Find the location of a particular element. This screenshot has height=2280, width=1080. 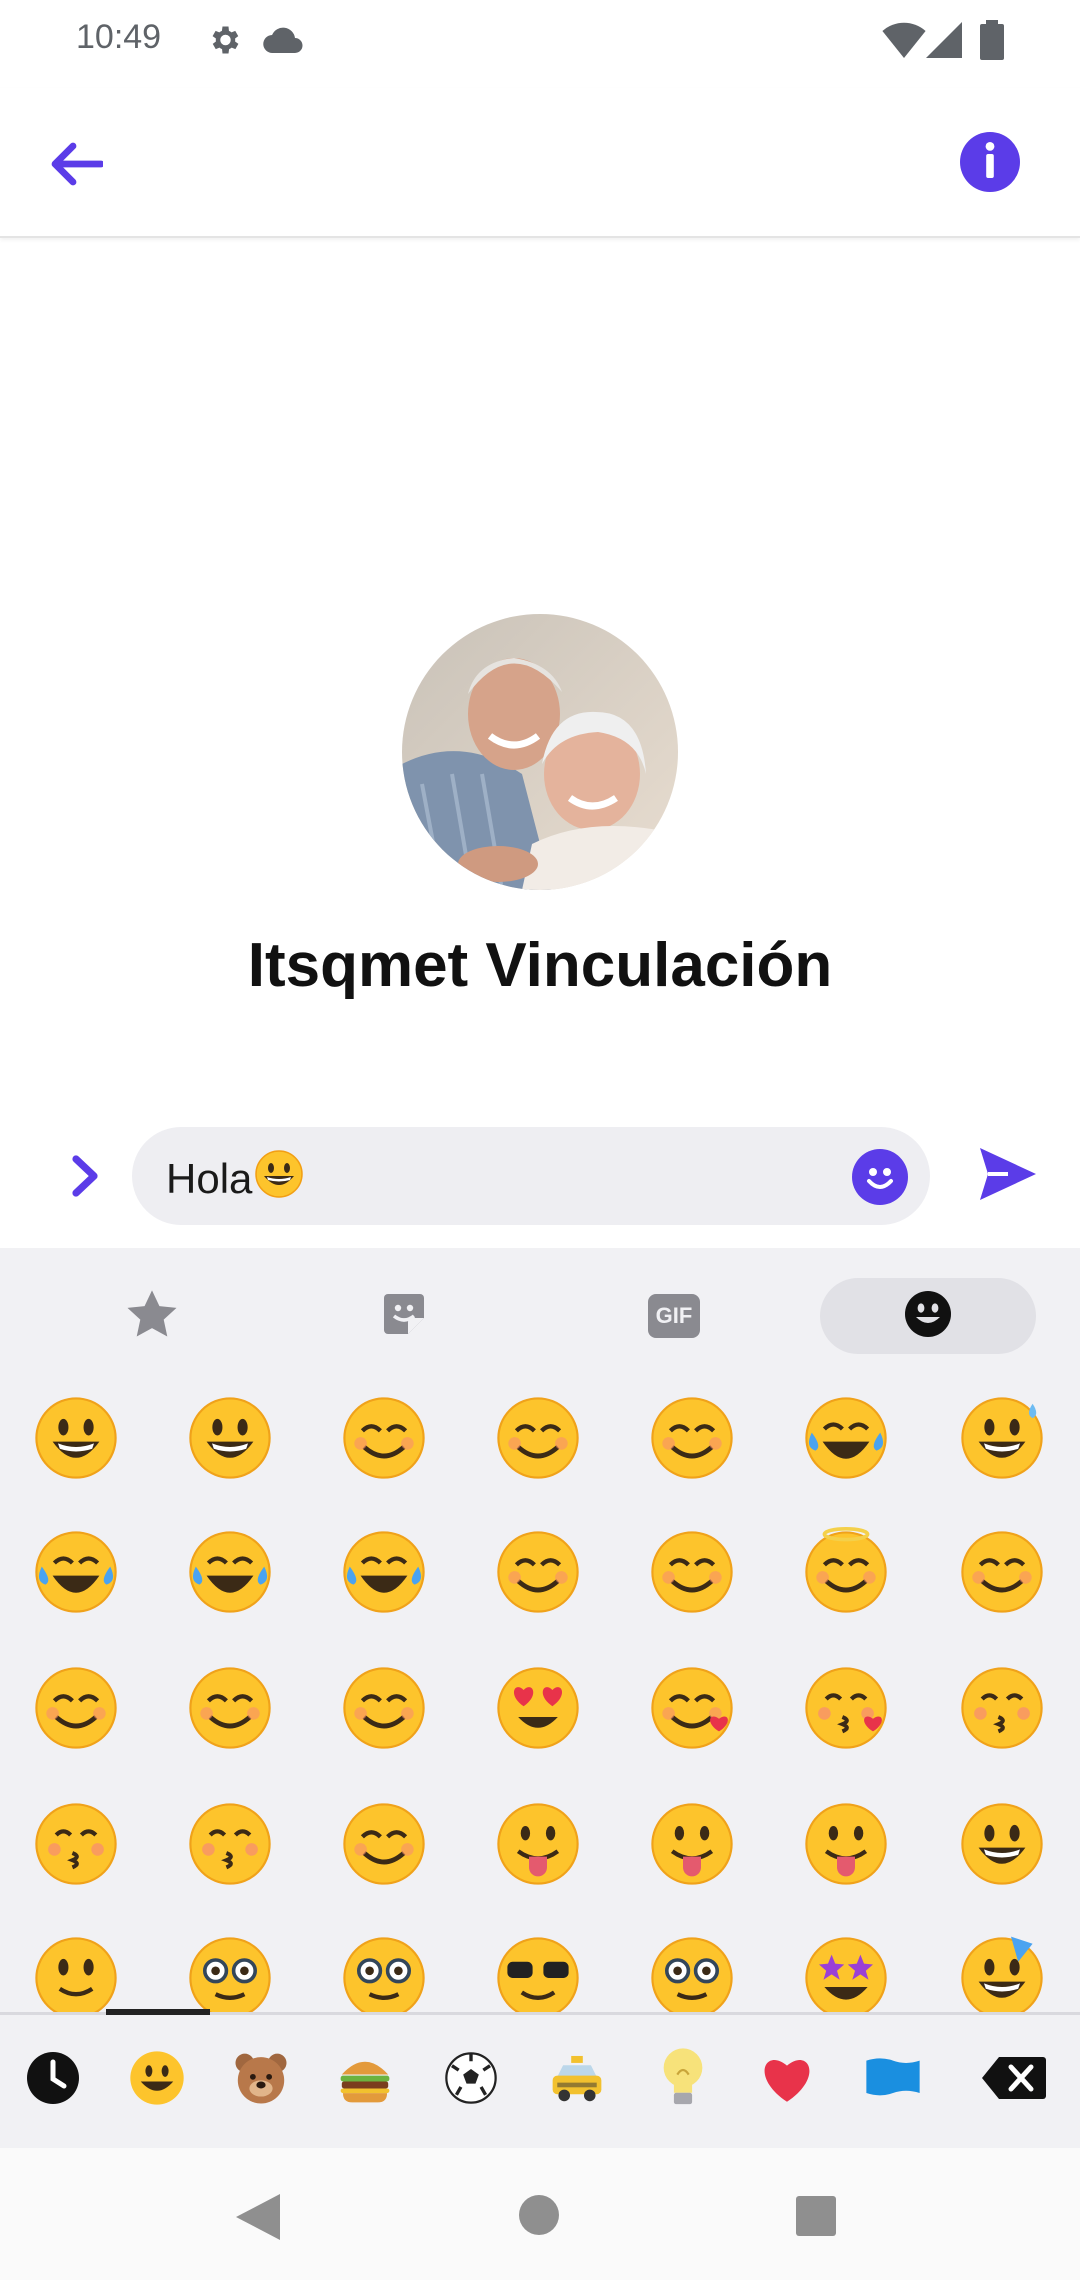

kissing-face-closed-eyes-icon is located at coordinates (76, 1844).